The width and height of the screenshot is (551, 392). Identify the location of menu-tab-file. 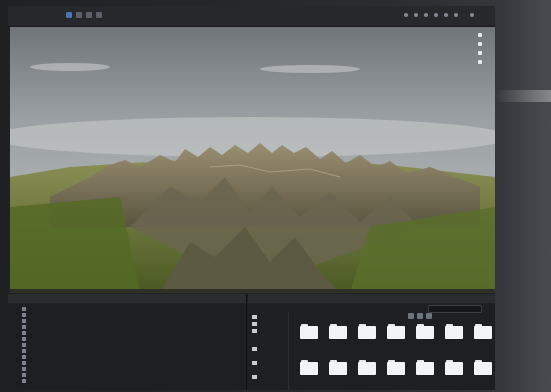
(16, 15).